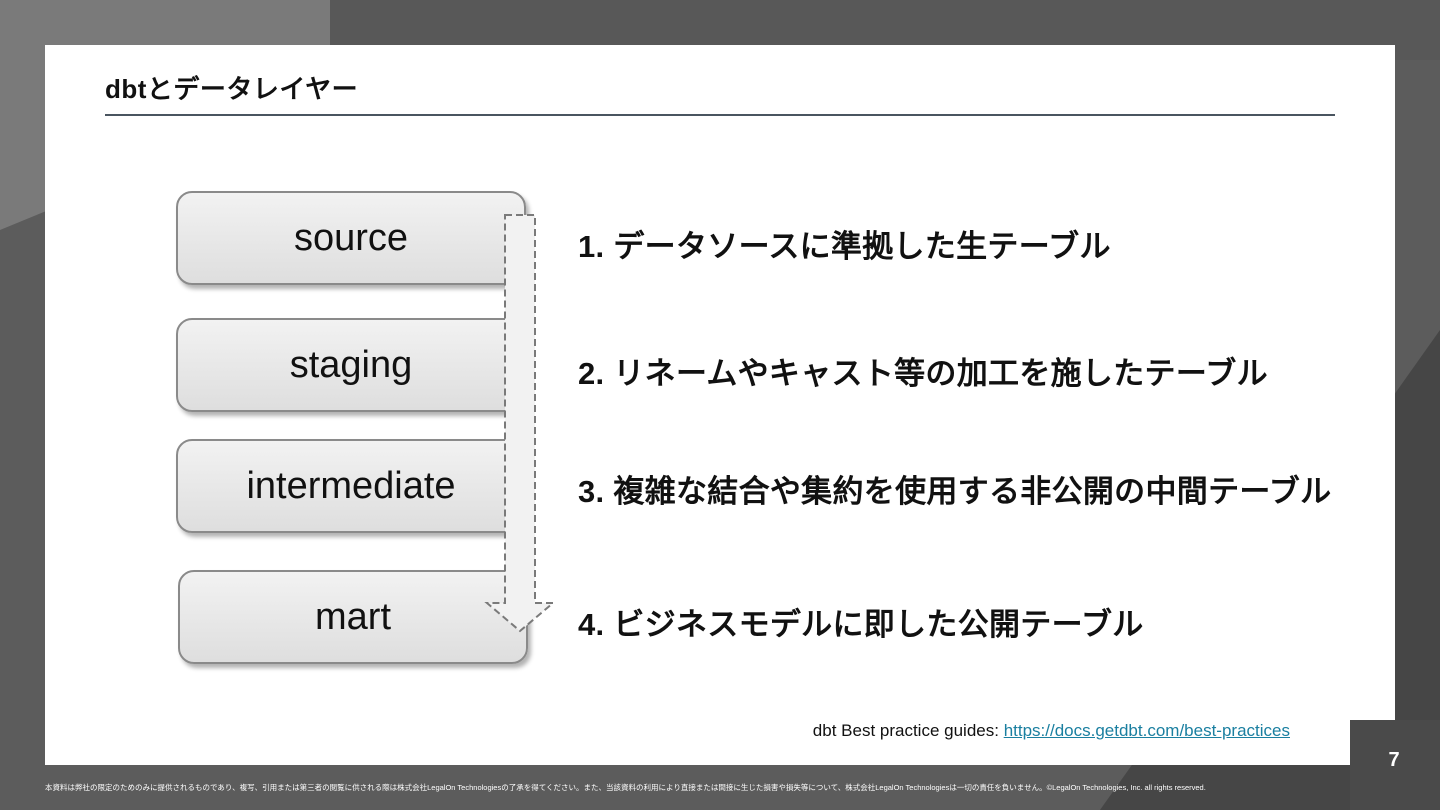 This screenshot has width=1440, height=810. Describe the element at coordinates (844, 246) in the screenshot. I see `layer-description-source: 1. データソースに準拠した生テーブル` at that location.